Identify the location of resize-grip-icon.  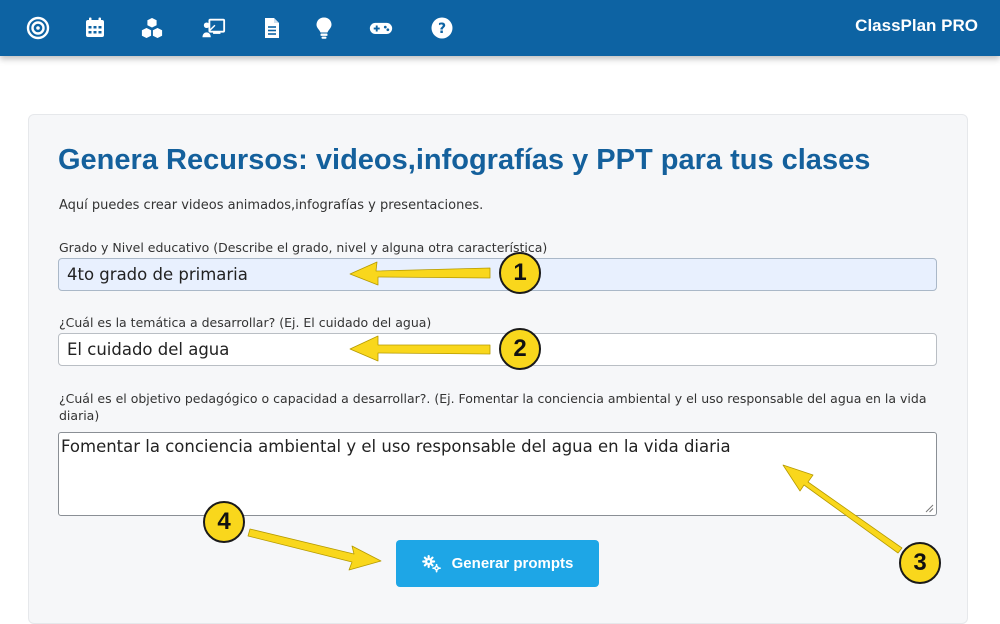
(929, 508).